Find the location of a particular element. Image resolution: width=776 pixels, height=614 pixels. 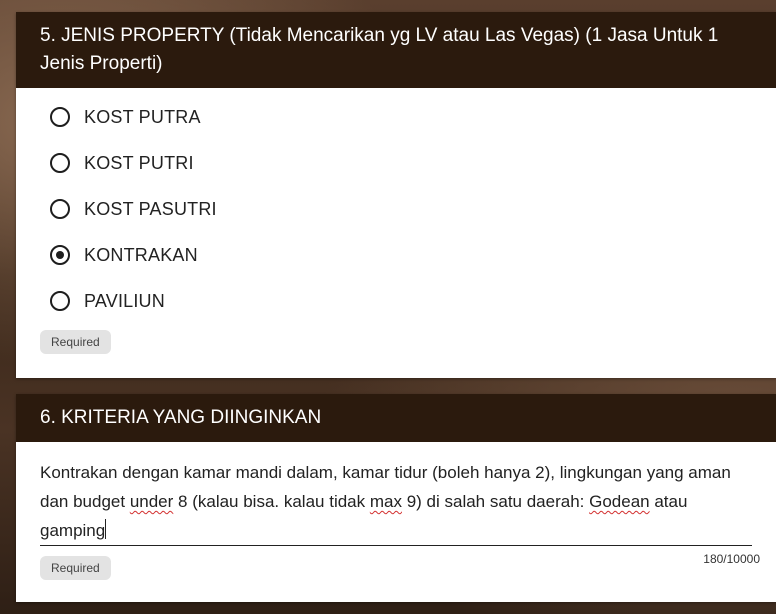

radio-option-paviliun: PAVILIUN is located at coordinates (396, 301).